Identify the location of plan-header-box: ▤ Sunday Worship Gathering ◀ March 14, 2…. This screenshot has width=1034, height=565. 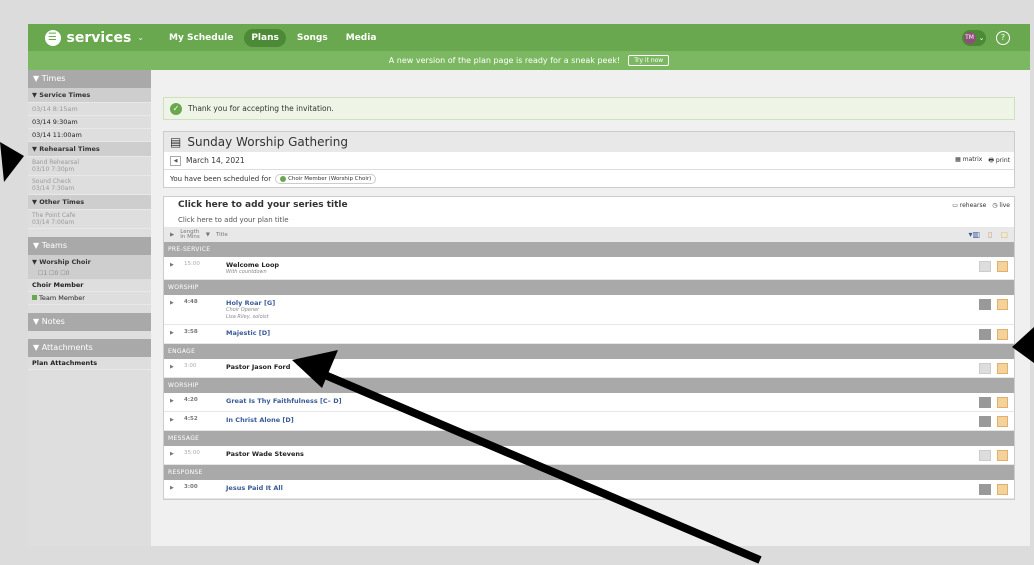
(589, 159).